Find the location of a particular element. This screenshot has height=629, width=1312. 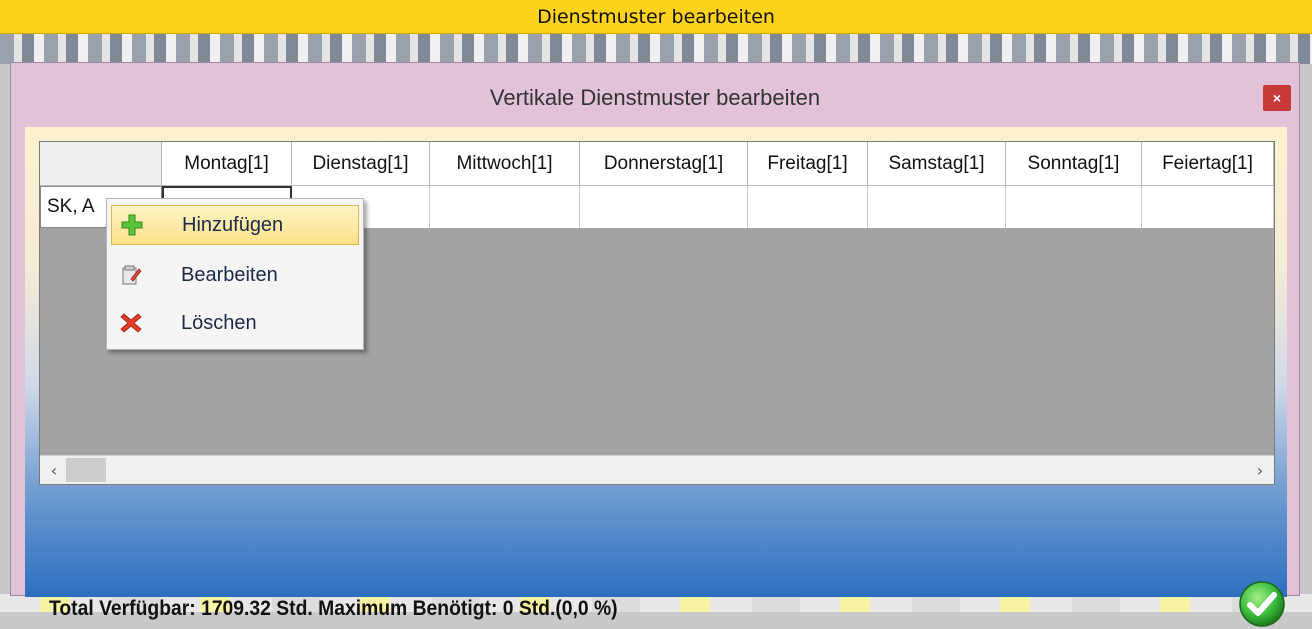

context-menu: Hinzufügen Bearbeiten Löschen is located at coordinates (235, 274).